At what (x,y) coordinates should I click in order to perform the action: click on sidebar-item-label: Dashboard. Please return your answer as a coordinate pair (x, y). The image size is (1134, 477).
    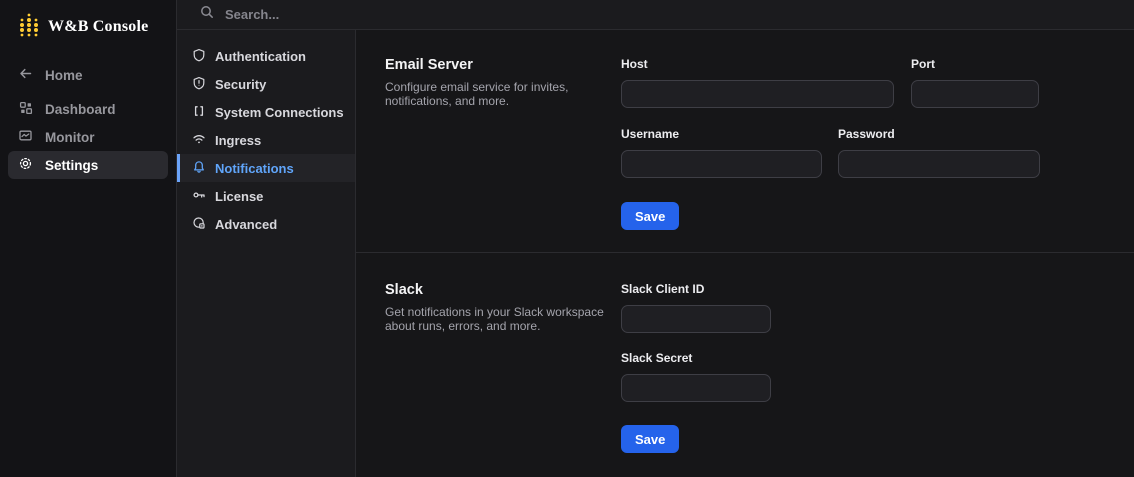
    Looking at the image, I should click on (80, 109).